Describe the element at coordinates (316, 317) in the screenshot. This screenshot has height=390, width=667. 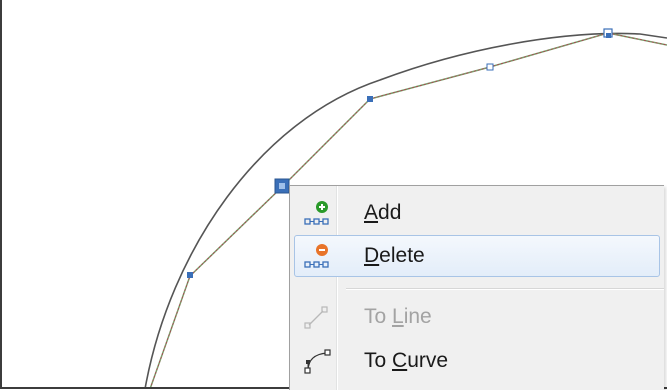
I see `to-line-icon` at that location.